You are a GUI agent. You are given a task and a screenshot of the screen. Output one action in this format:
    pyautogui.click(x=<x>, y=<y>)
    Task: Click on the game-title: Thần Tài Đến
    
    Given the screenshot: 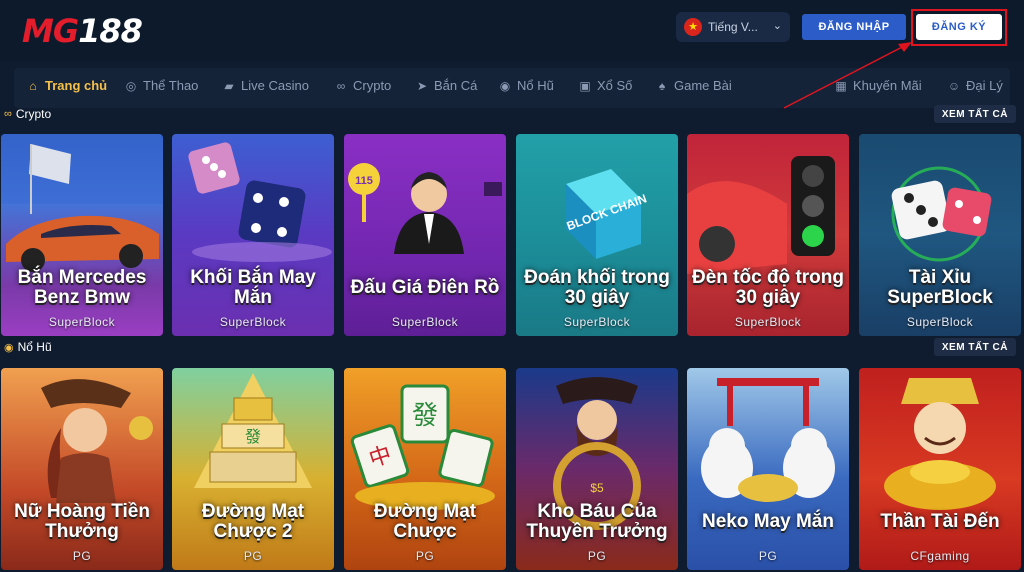 What is the action you would take?
    pyautogui.click(x=940, y=521)
    